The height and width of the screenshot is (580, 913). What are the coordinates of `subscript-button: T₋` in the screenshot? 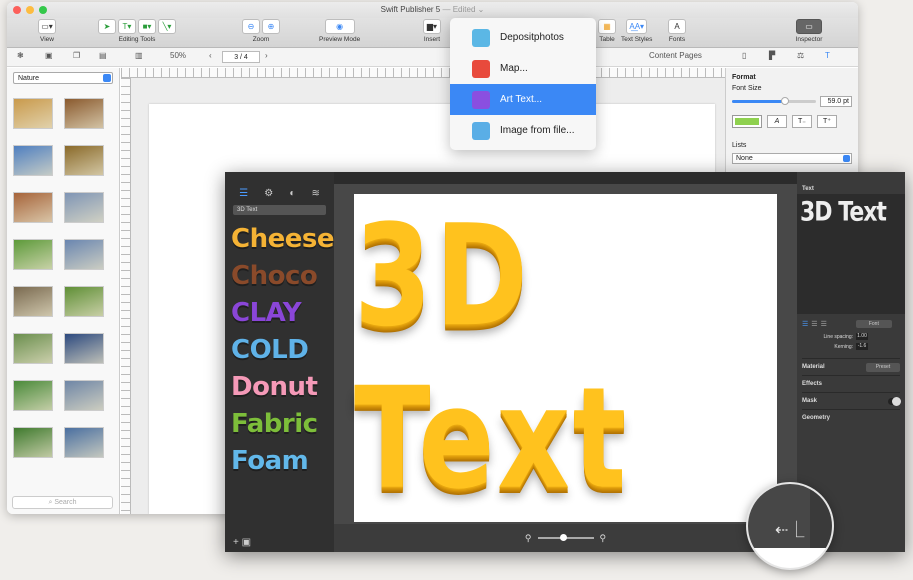 It's located at (802, 121).